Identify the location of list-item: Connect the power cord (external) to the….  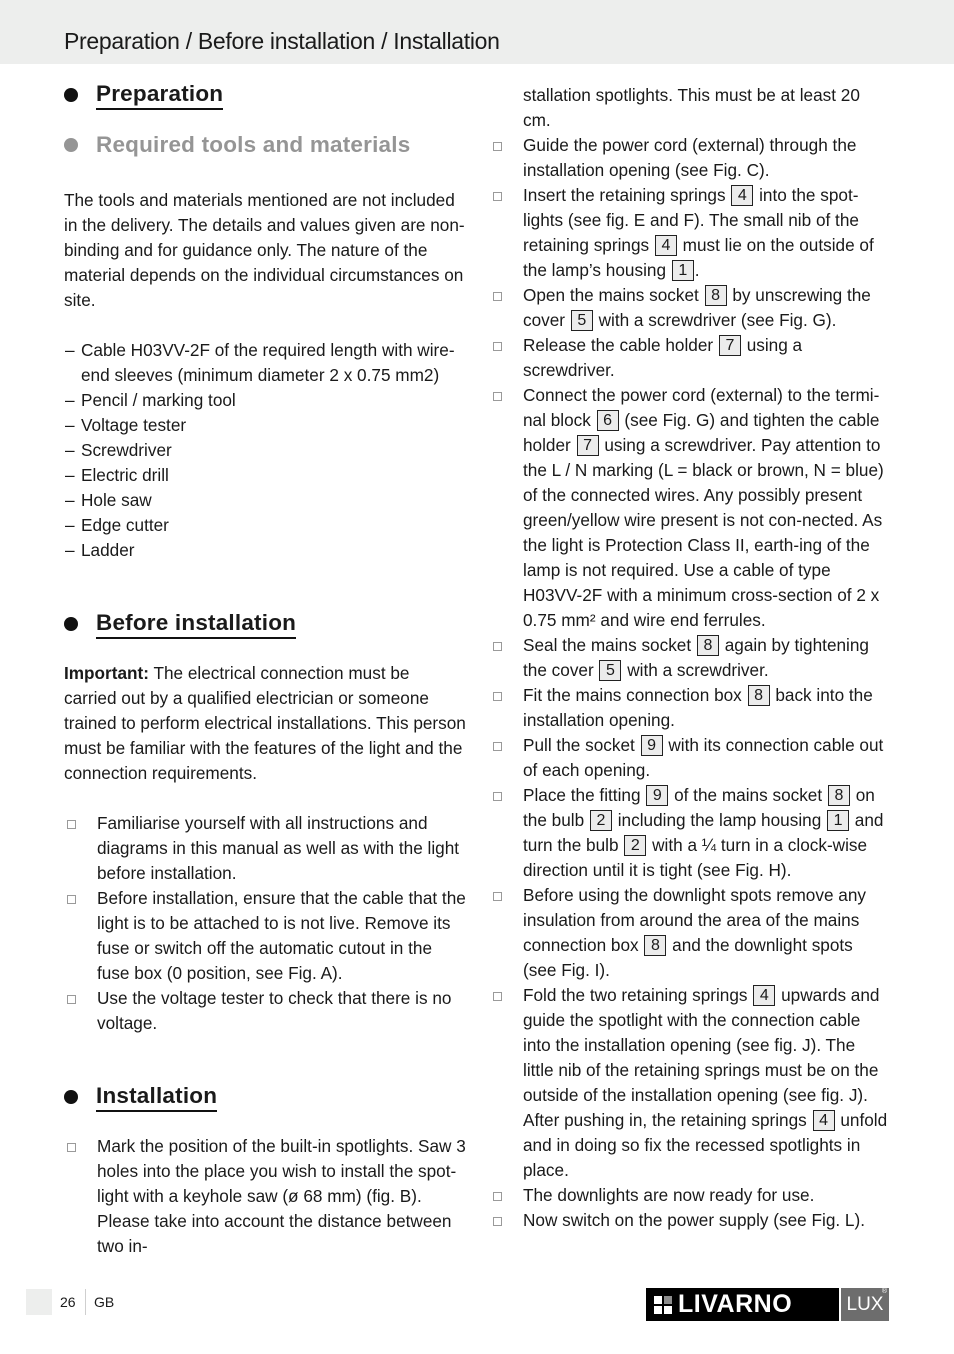
(690, 508).